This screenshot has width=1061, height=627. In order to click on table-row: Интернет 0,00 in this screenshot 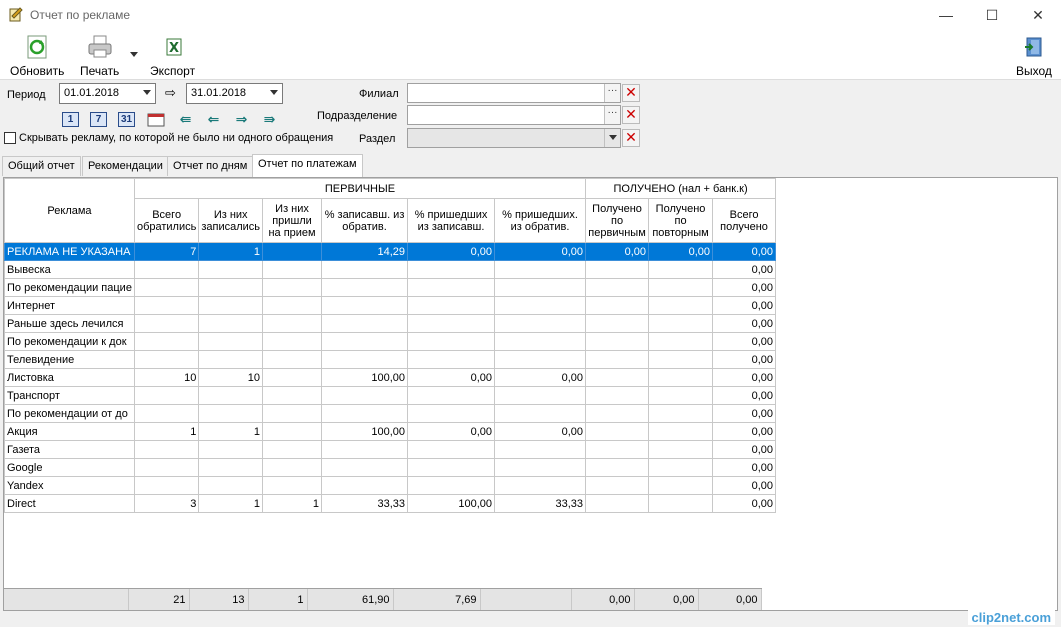, I will do `click(390, 305)`.